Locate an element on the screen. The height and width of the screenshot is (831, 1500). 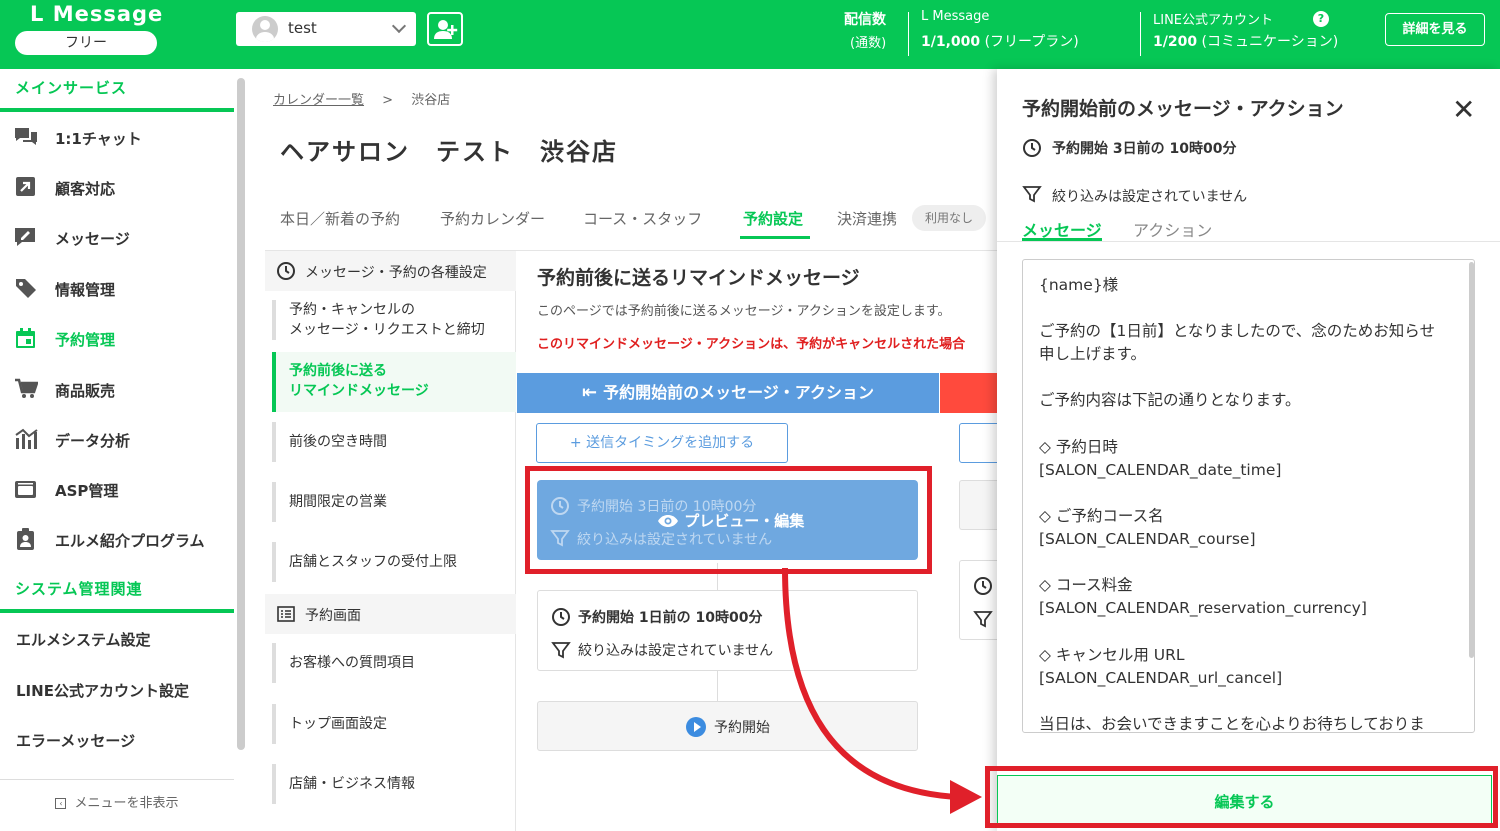
settings-nav-item: 予約・キャンセルの メッセージ・リクエストと締切 is located at coordinates (394, 320).